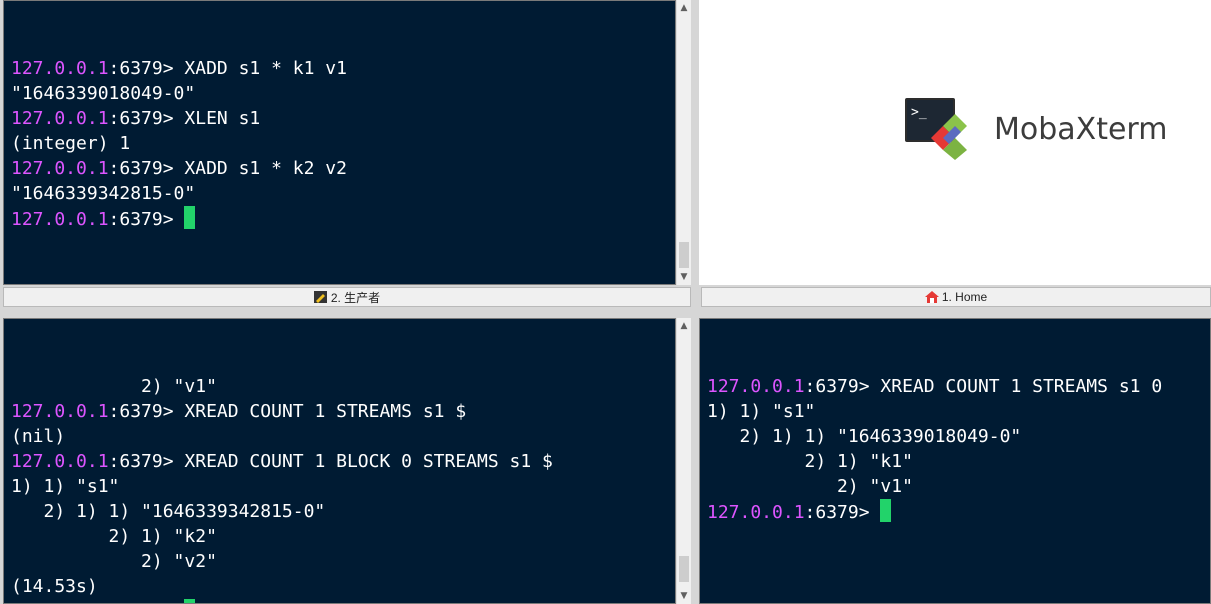 The width and height of the screenshot is (1211, 604). I want to click on home-icon, so click(931, 297).